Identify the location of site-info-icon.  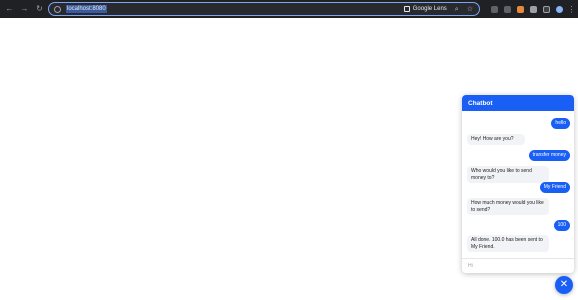
(57, 9).